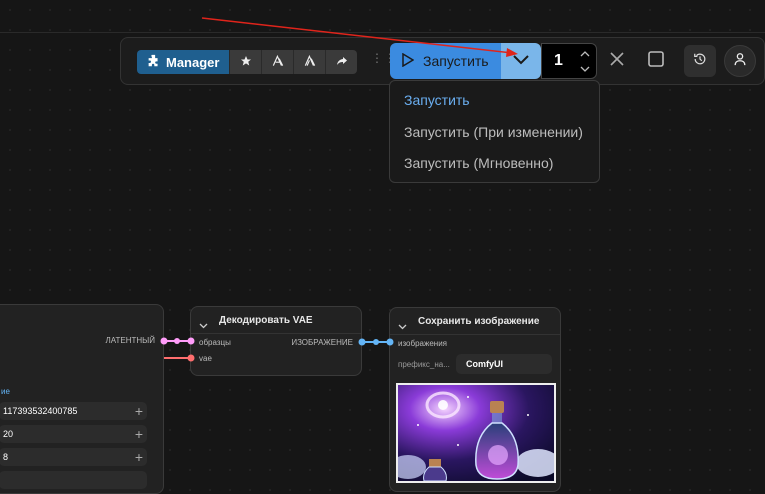  What do you see at coordinates (82, 399) in the screenshot?
I see `sampler-node: ЛАТЕНТНЫЙ ие 117393532400785 + 20 + 8 +` at bounding box center [82, 399].